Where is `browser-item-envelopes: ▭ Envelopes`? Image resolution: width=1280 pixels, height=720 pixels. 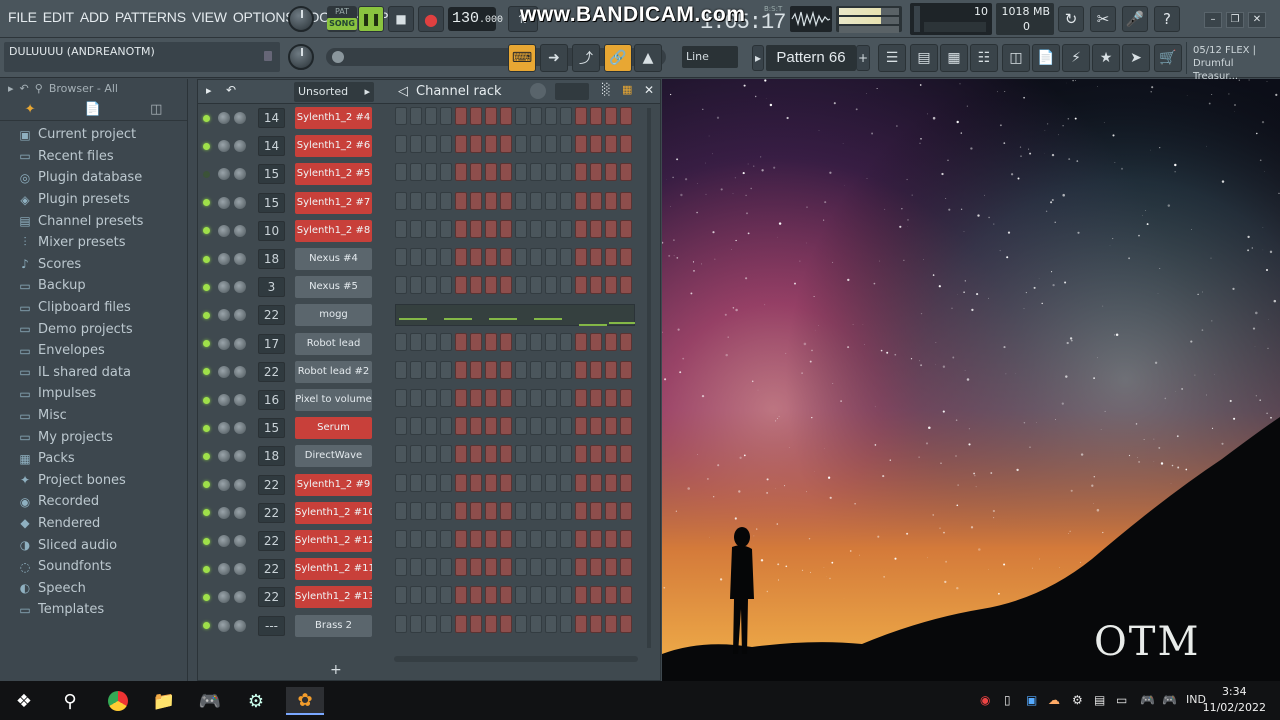
browser-item-envelopes: ▭ Envelopes is located at coordinates (93, 351).